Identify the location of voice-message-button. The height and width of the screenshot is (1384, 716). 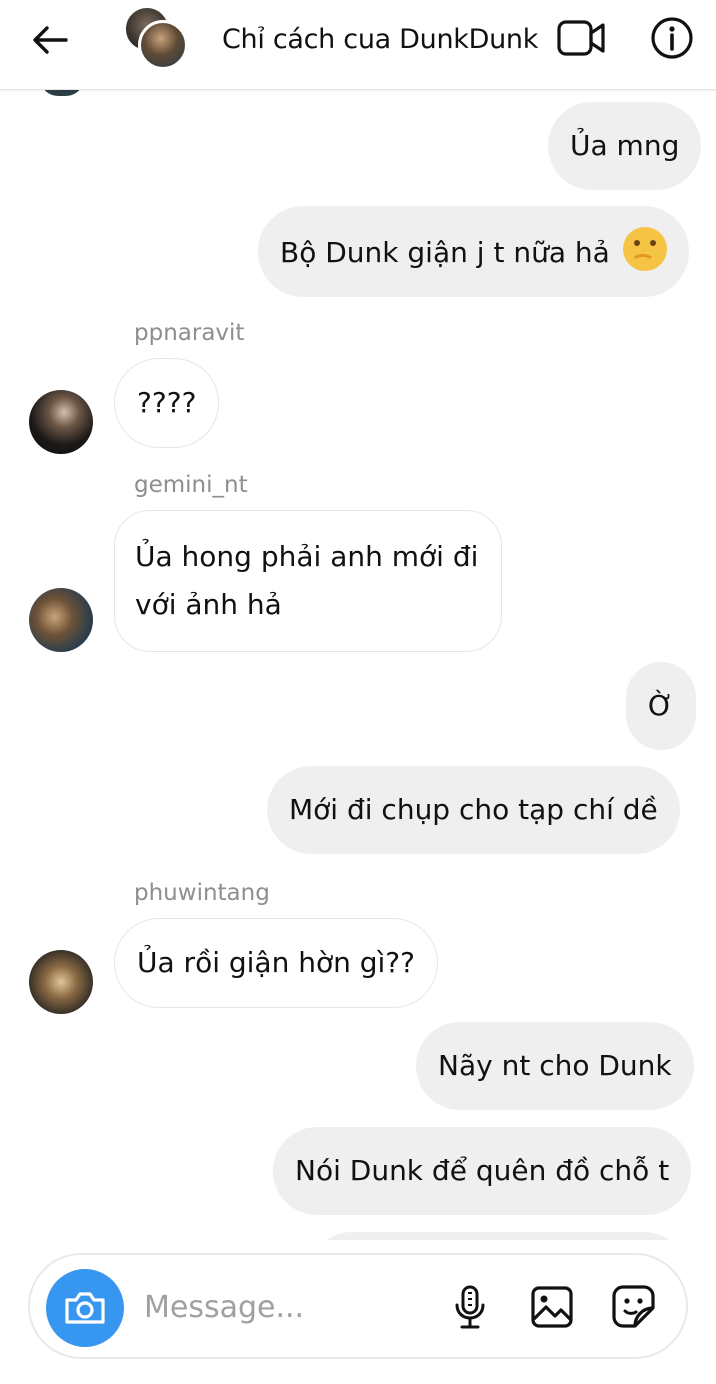
(470, 1307).